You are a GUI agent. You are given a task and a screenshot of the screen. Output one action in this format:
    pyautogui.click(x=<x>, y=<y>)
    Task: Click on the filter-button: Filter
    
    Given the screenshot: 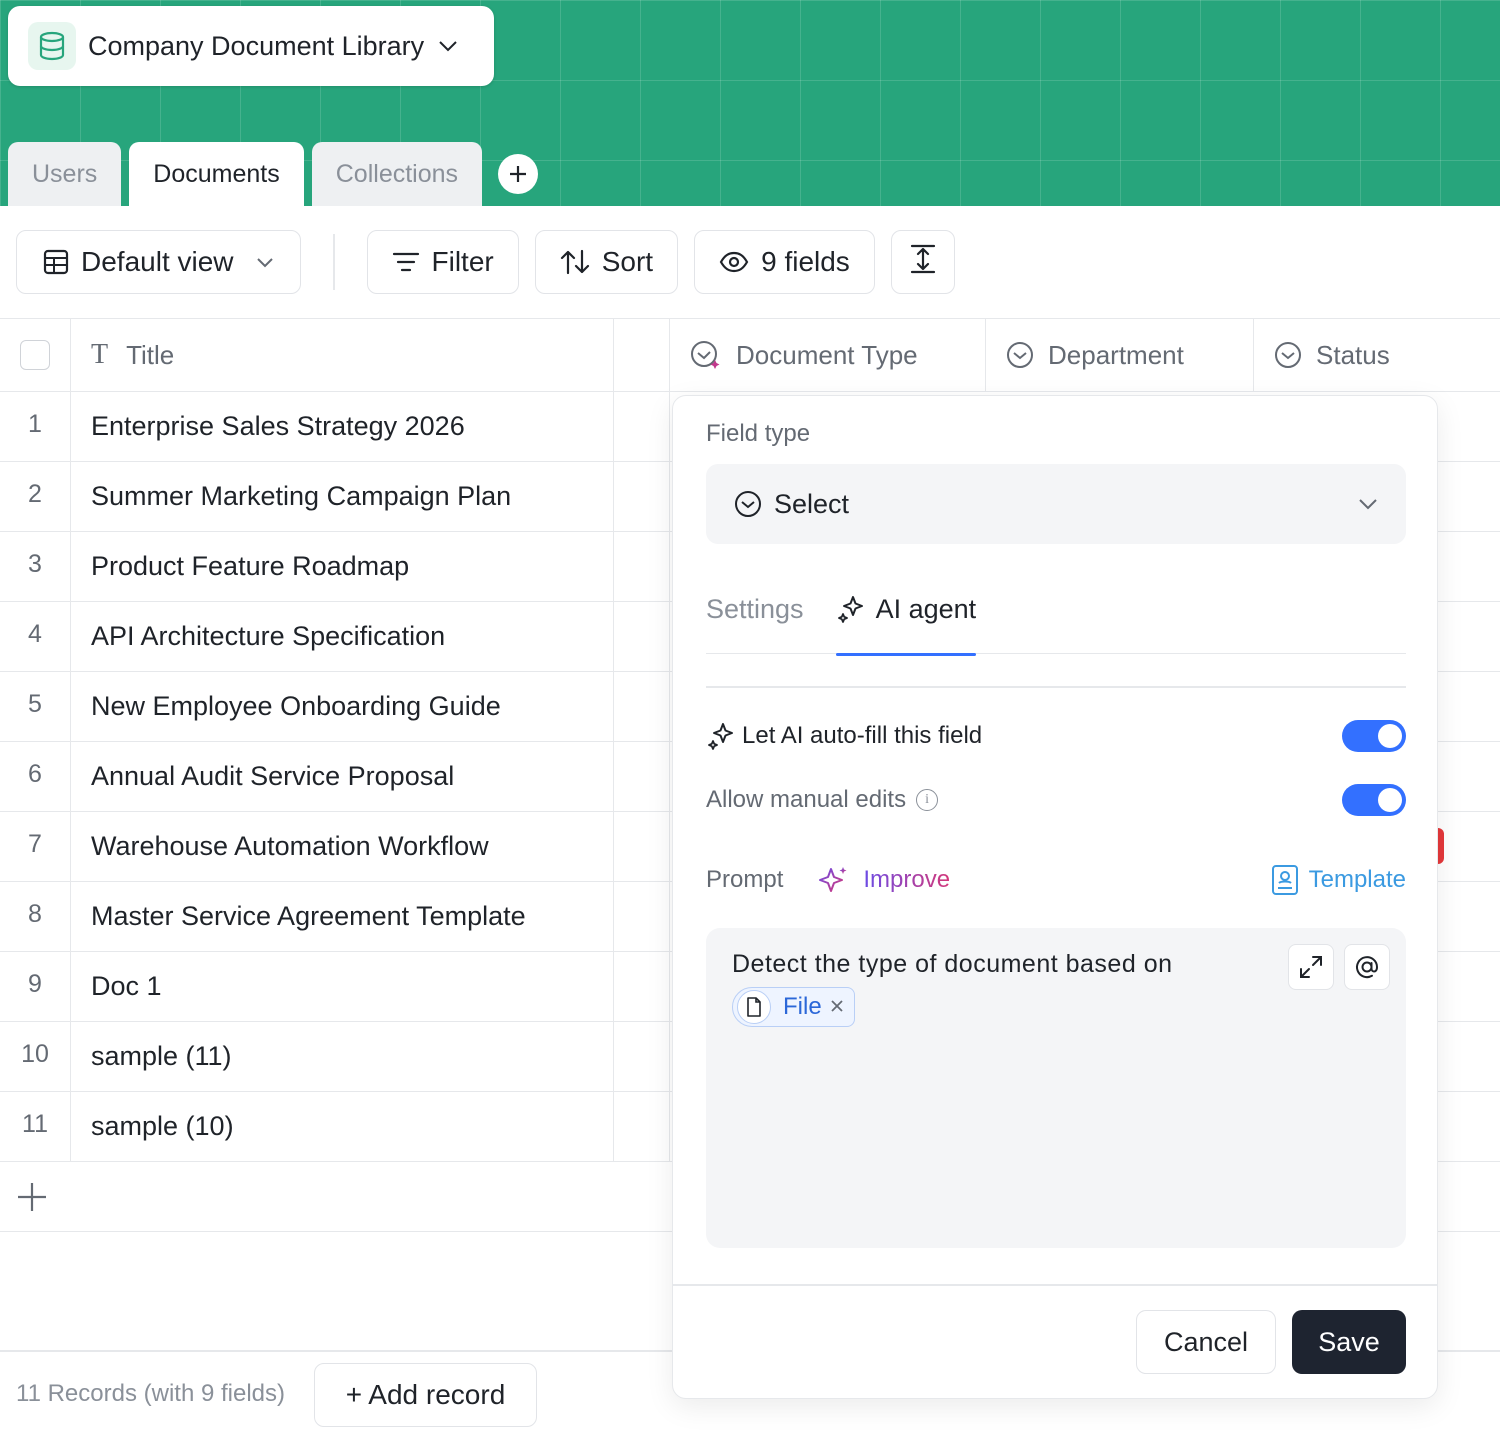 What is the action you would take?
    pyautogui.click(x=442, y=262)
    